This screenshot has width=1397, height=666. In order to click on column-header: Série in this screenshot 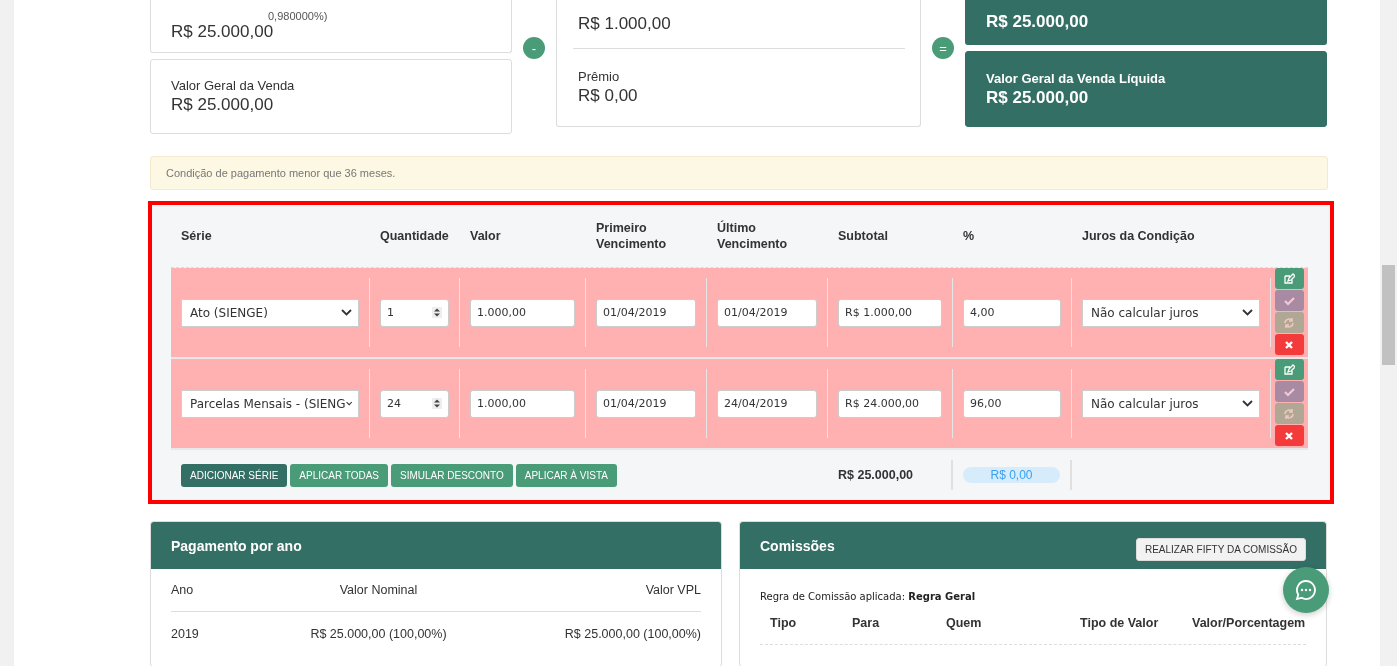, I will do `click(196, 236)`.